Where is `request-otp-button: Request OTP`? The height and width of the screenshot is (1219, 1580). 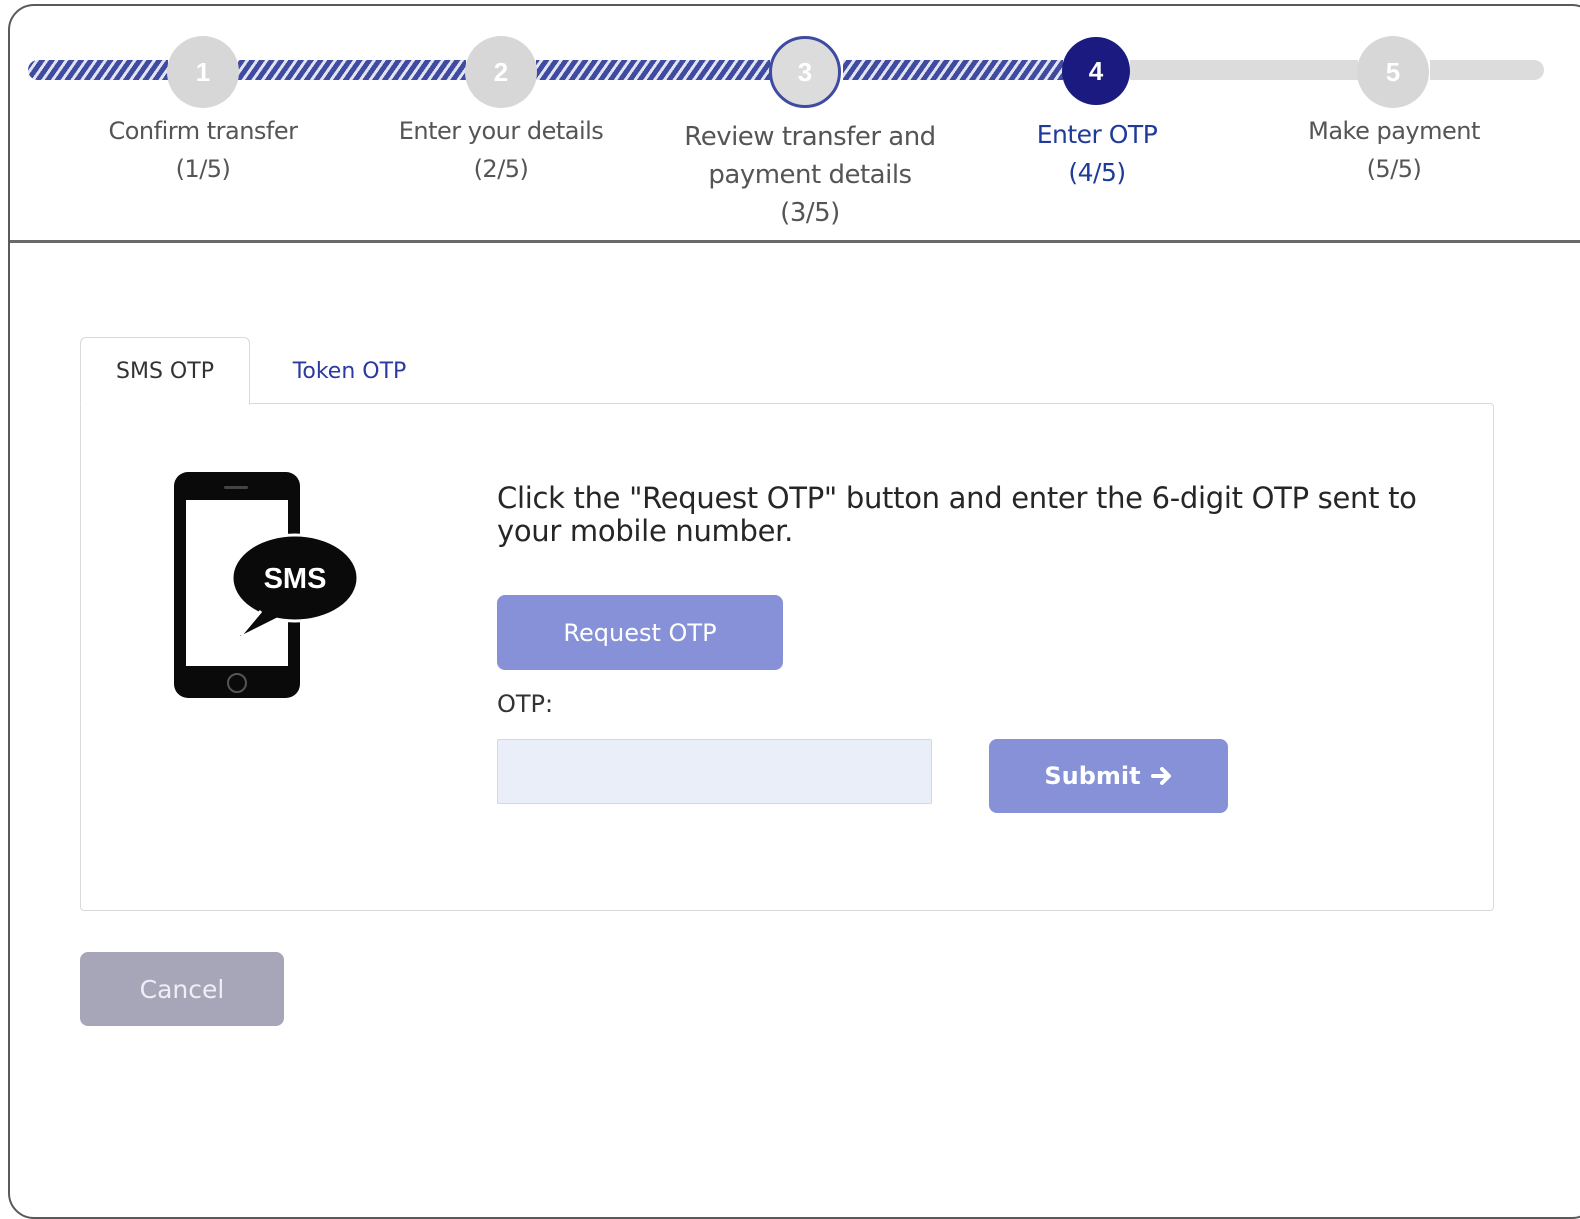
request-otp-button: Request OTP is located at coordinates (640, 632).